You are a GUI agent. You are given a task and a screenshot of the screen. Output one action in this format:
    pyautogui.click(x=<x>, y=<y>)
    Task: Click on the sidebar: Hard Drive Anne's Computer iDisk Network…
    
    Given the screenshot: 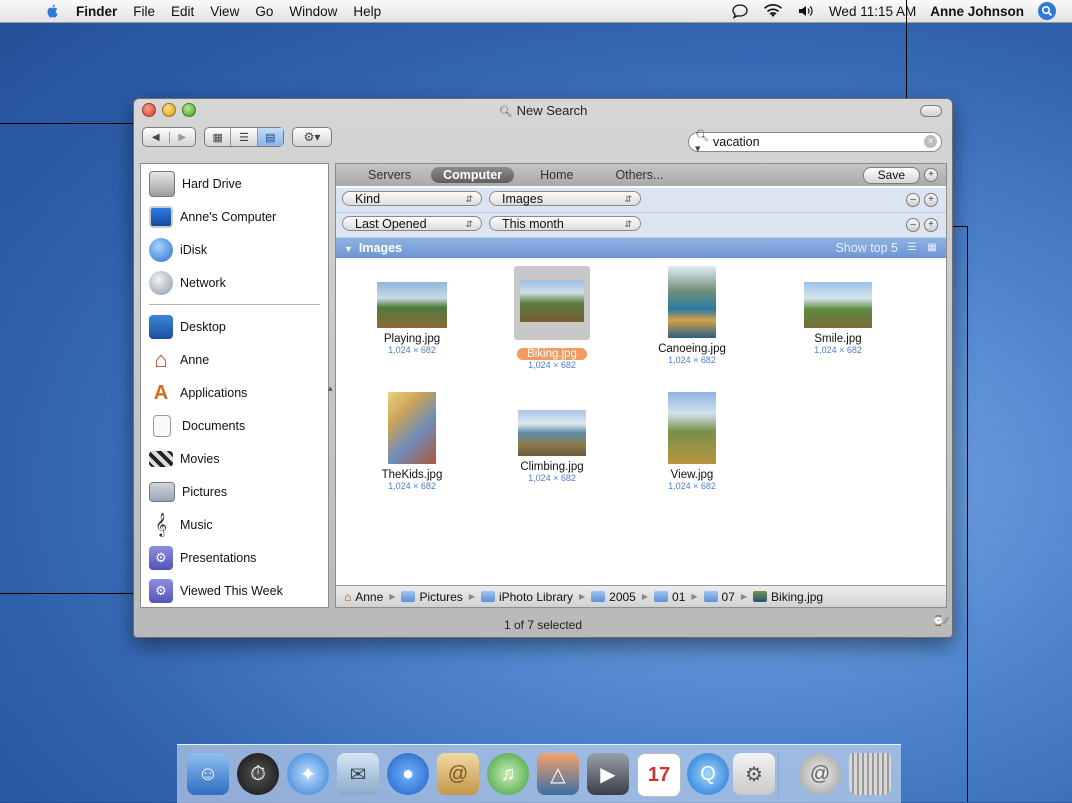 What is the action you would take?
    pyautogui.click(x=234, y=385)
    